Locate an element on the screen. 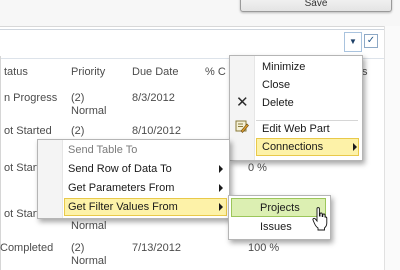  table-cell-due-date: 8/10/2012 is located at coordinates (156, 131).